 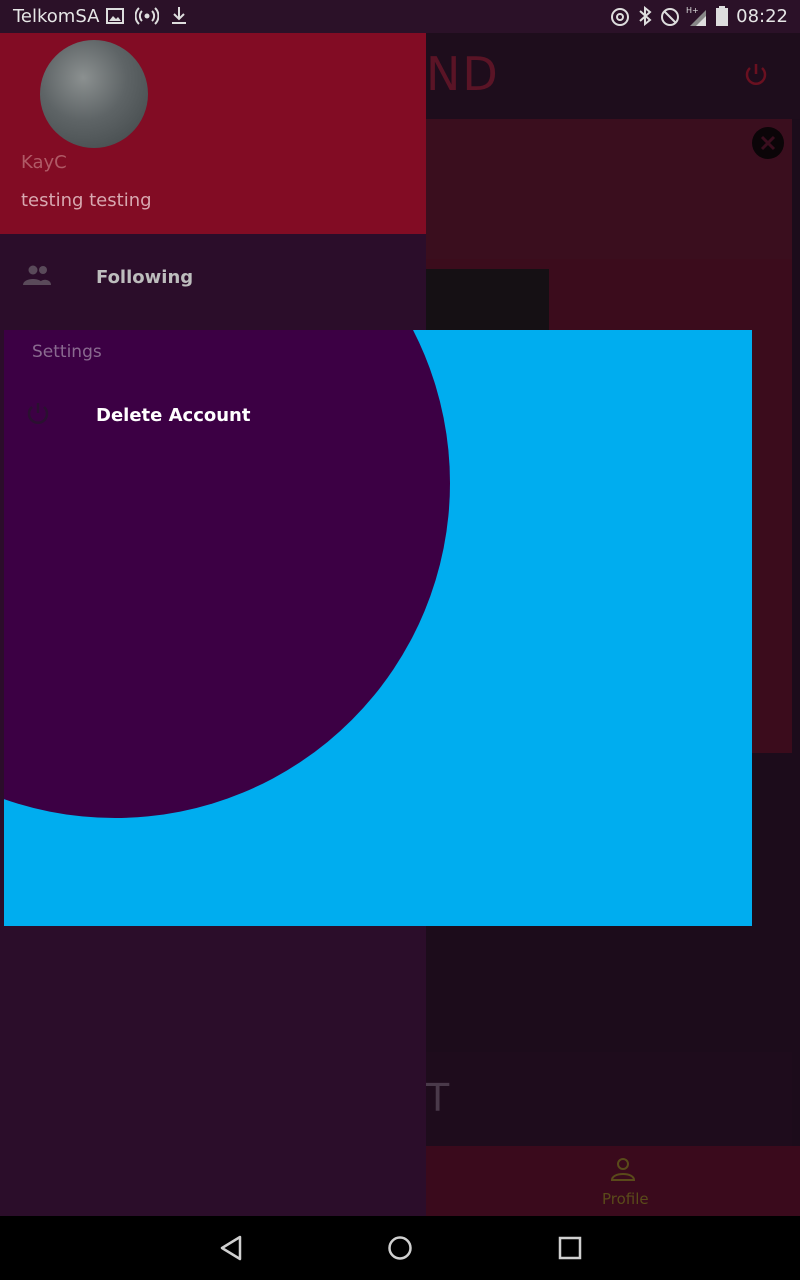 I want to click on post-input: T, so click(x=609, y=1099).